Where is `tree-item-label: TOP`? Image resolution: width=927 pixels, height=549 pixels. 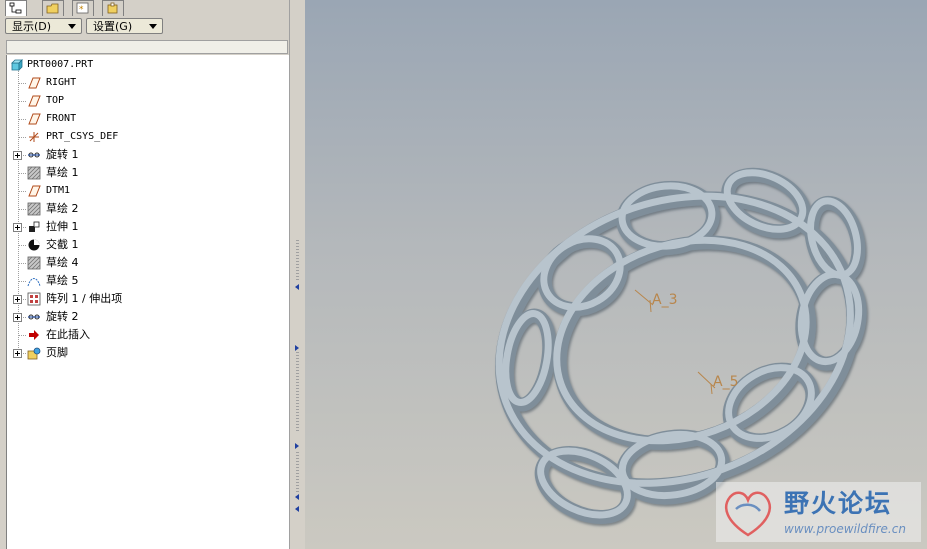
tree-item-label: TOP is located at coordinates (55, 100).